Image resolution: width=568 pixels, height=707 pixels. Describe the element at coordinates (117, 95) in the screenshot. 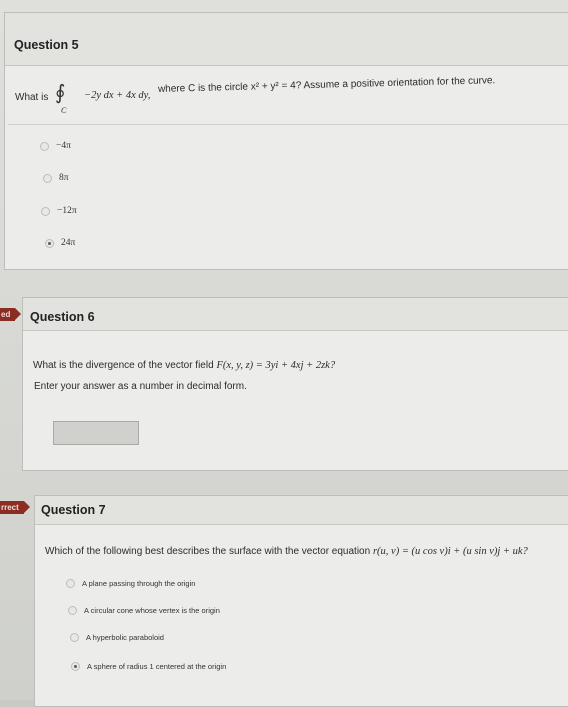

I see `question-5-expression: −2y dx + 4x dy,` at that location.